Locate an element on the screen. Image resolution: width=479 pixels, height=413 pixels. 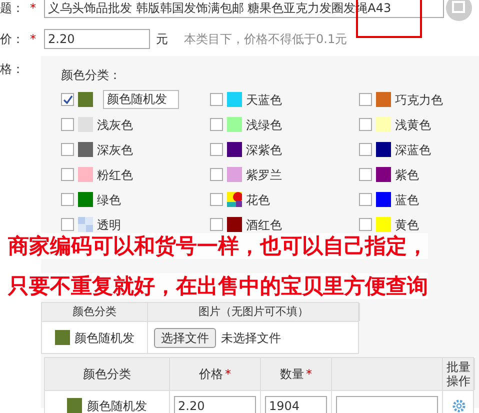
color-name-field: 颜色随机发 is located at coordinates (141, 99).